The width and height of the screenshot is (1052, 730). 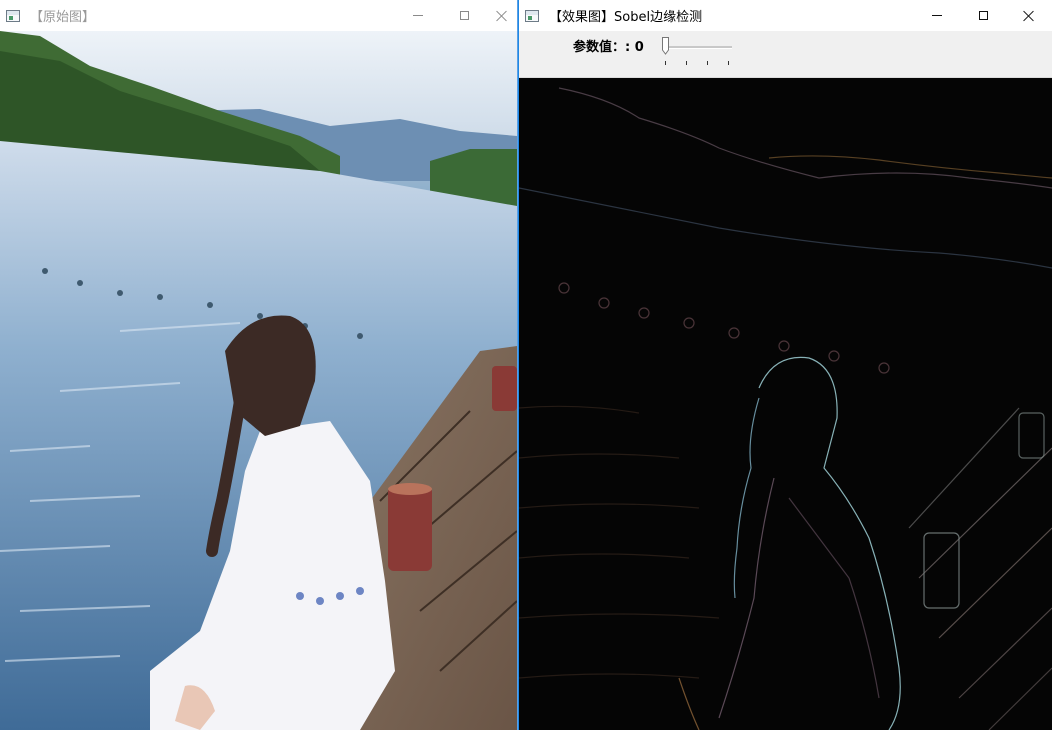 What do you see at coordinates (785, 54) in the screenshot?
I see `trackbar-panel: 参数值：: 0` at bounding box center [785, 54].